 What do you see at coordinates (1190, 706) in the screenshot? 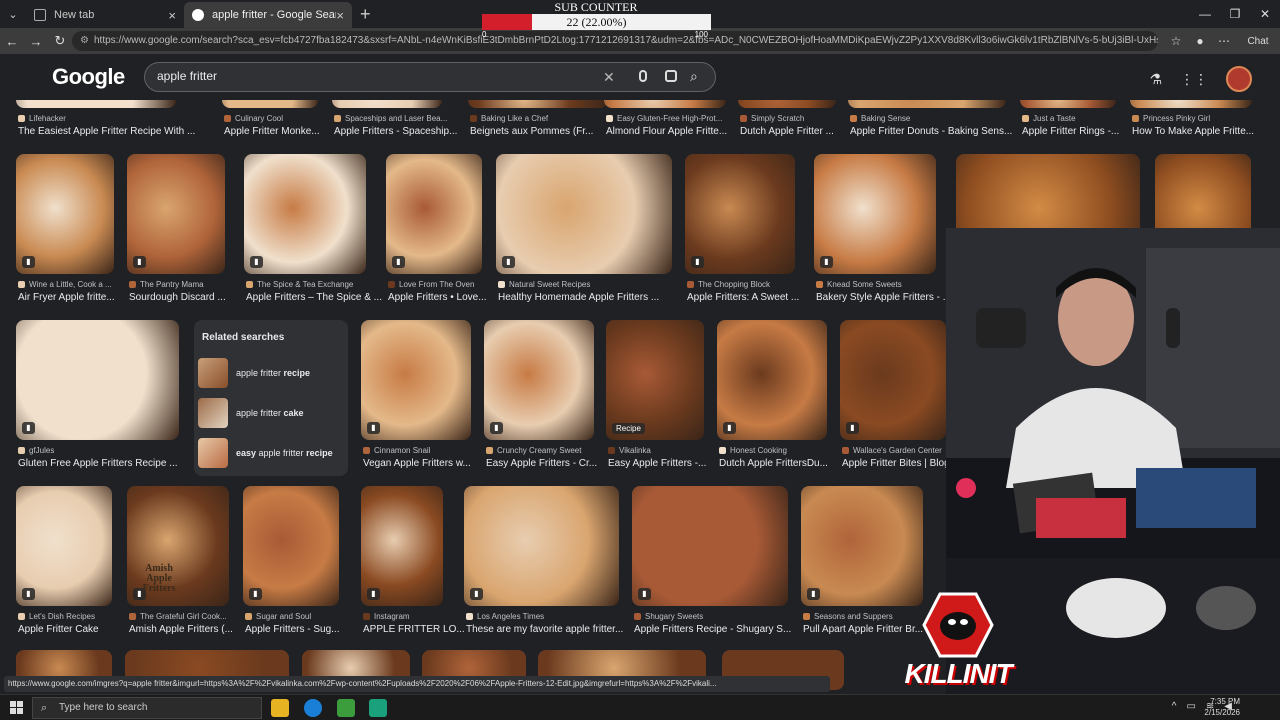
I see `network-icon: ▭` at bounding box center [1190, 706].